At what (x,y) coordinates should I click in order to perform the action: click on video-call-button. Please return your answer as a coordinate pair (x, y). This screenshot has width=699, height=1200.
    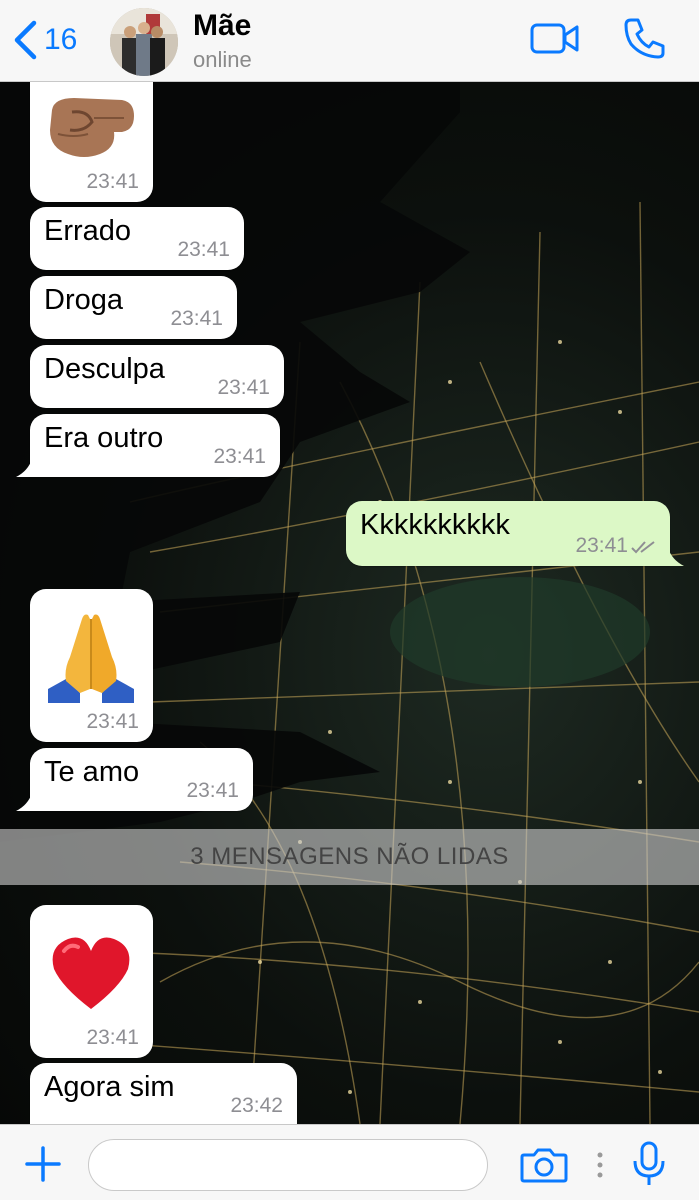
    Looking at the image, I should click on (555, 41).